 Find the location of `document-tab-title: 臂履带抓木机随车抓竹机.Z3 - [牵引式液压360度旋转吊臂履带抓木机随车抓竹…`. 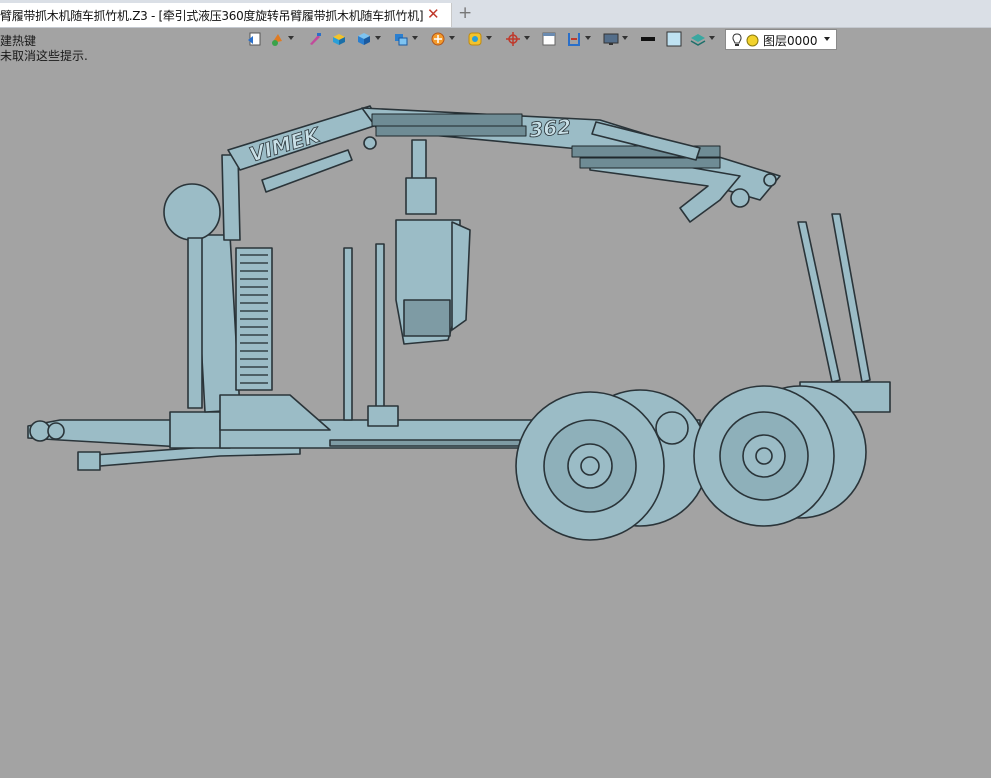

document-tab-title: 臂履带抓木机随车抓竹机.Z3 - [牵引式液压360度旋转吊臂履带抓木机随车抓竹… is located at coordinates (212, 16).